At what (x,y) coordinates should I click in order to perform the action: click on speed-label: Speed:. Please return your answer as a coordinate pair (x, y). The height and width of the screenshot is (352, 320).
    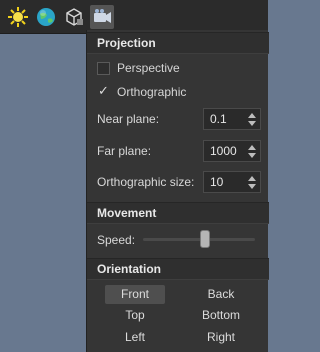
    Looking at the image, I should click on (116, 240).